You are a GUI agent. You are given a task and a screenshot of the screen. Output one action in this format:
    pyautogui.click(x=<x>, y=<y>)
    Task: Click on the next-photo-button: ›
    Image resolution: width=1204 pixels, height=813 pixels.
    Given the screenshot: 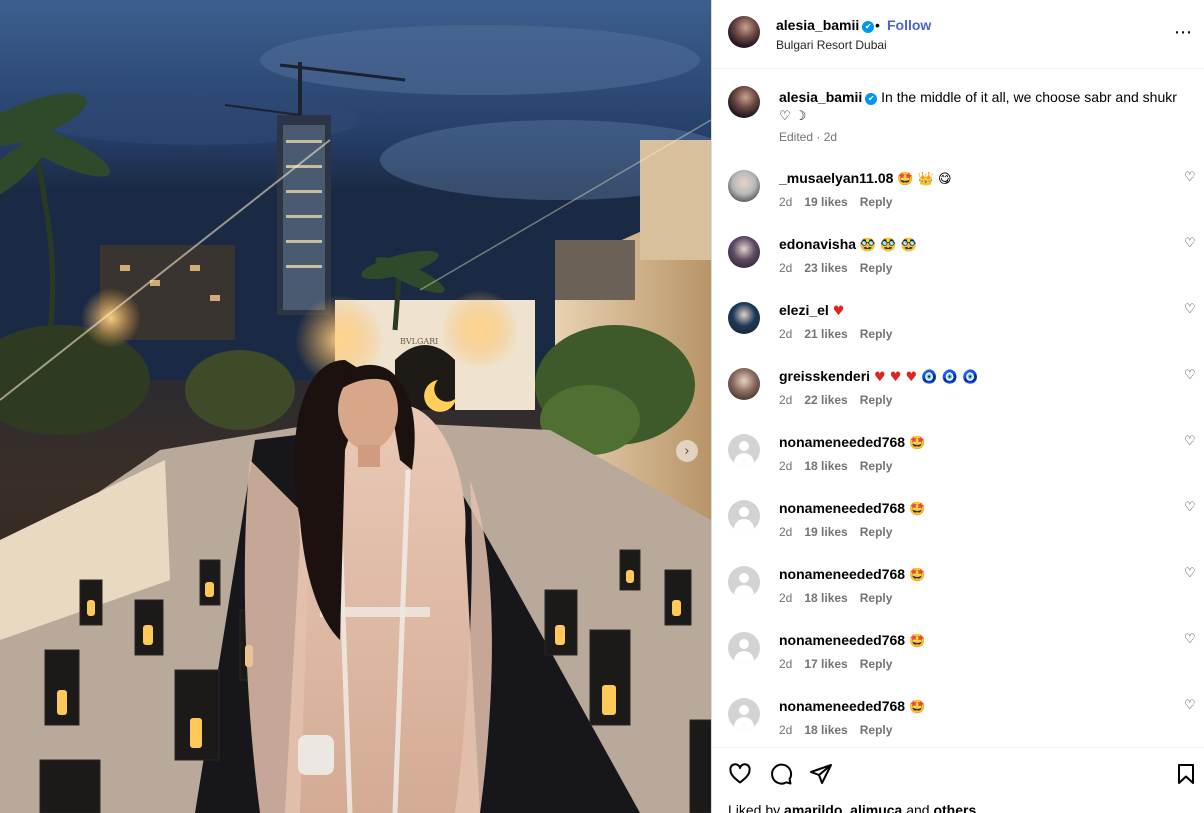 What is the action you would take?
    pyautogui.click(x=687, y=451)
    